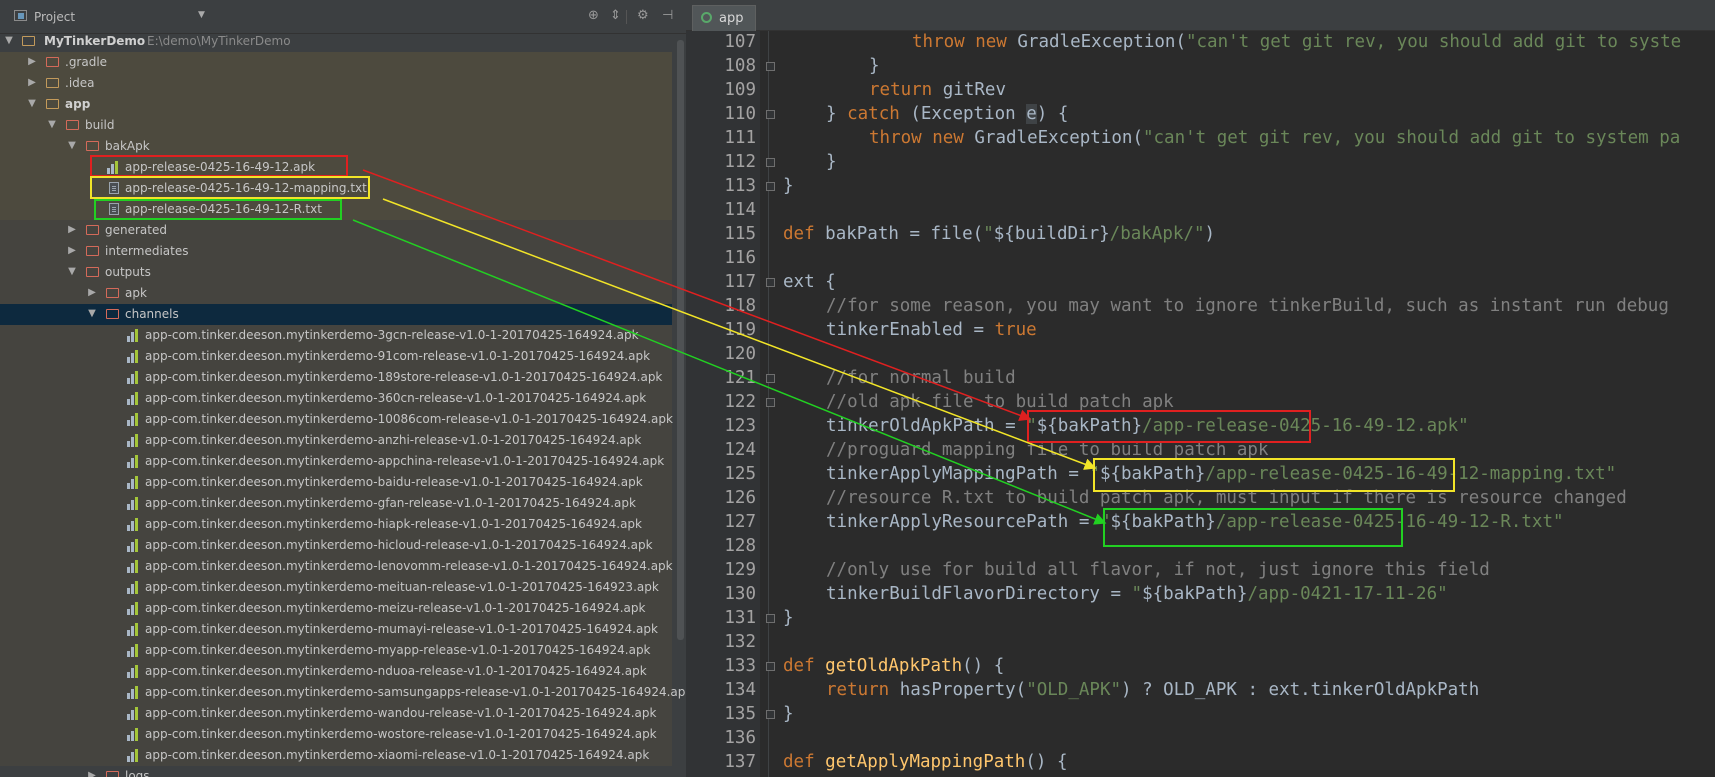 This screenshot has width=1715, height=777. Describe the element at coordinates (336, 125) in the screenshot. I see `tree-item-build: ▼ build` at that location.